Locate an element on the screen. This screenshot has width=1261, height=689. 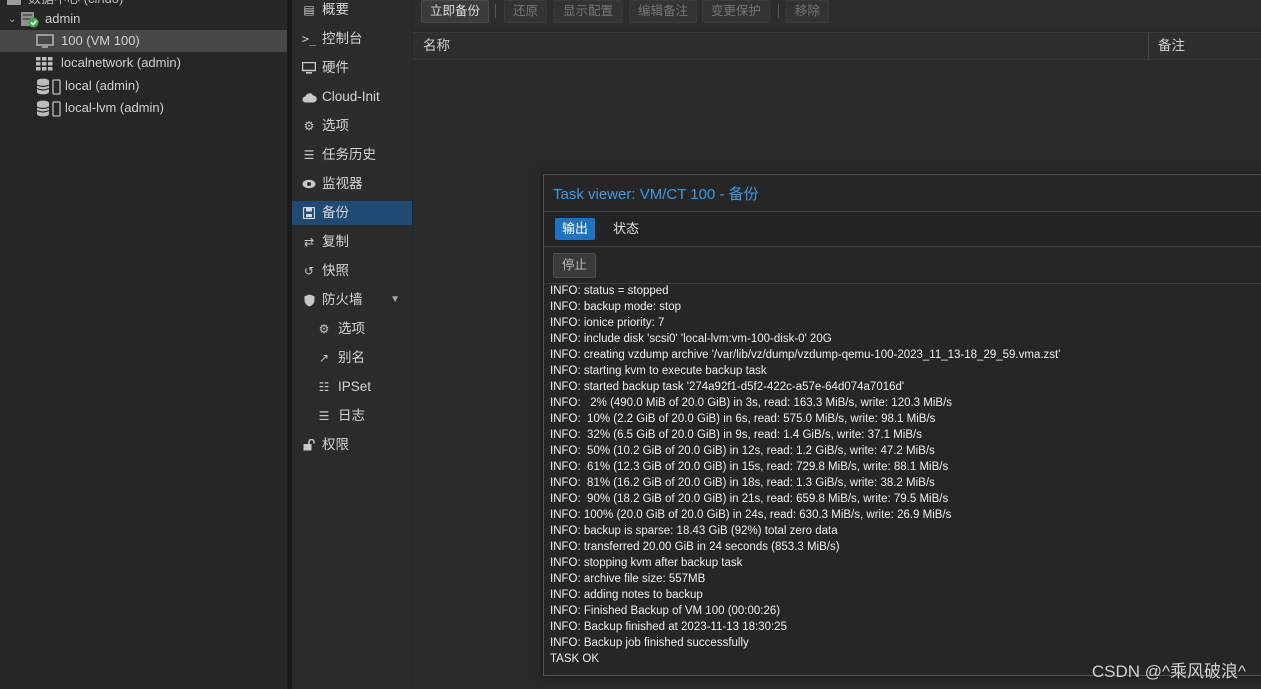
menu-item-label: 日志 is located at coordinates (351, 415).